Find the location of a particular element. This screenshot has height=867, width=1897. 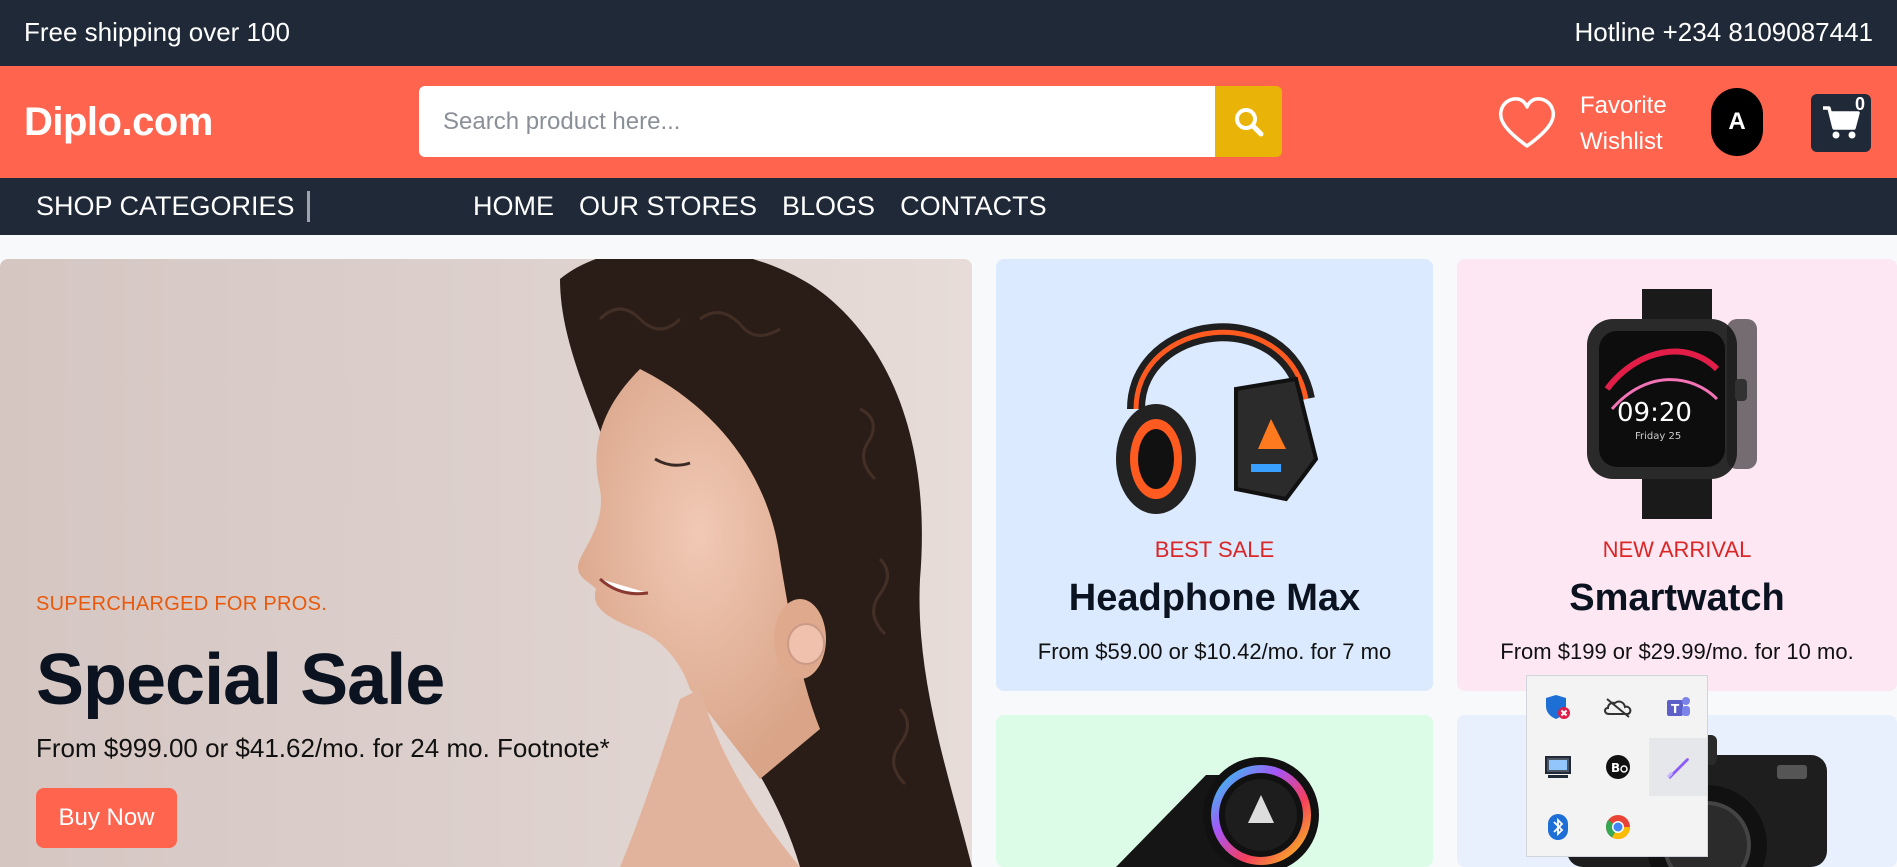

hero-tagline: SUPERCHARGED FOR PROS. is located at coordinates (182, 604).